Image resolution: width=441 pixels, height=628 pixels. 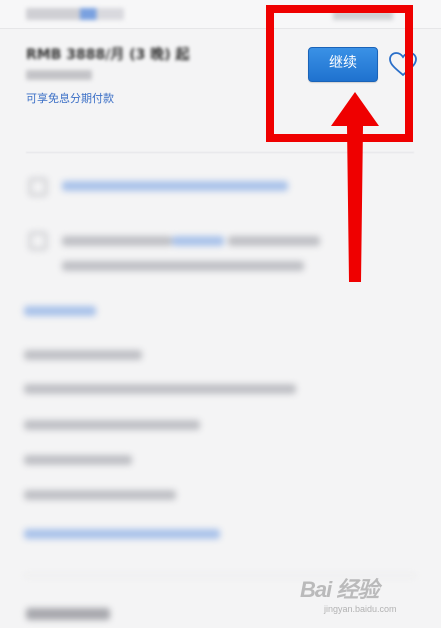 I want to click on watermark-logo: Bai 经验, so click(x=339, y=589).